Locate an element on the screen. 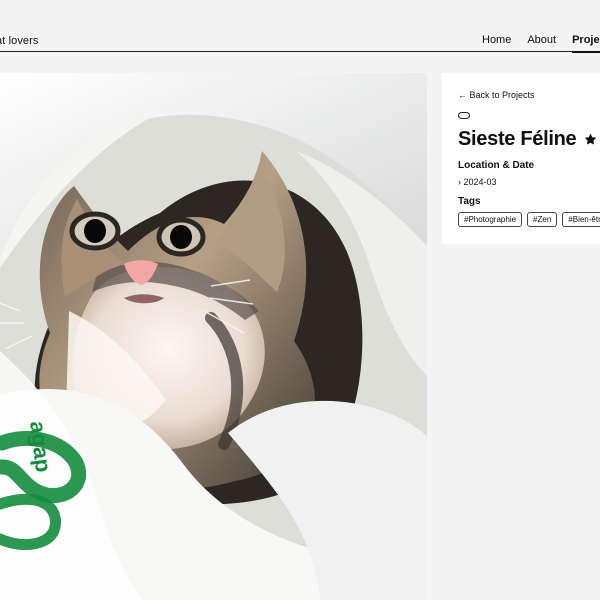 The height and width of the screenshot is (600, 600). star-icon is located at coordinates (590, 139).